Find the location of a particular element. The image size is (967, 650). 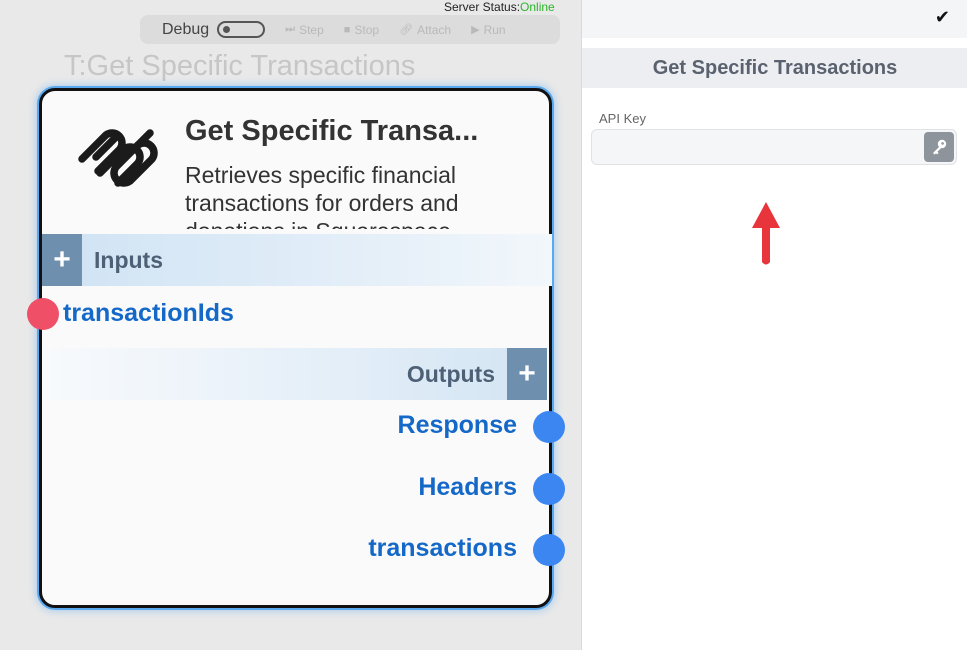

squarespace-logo is located at coordinates (118, 158).